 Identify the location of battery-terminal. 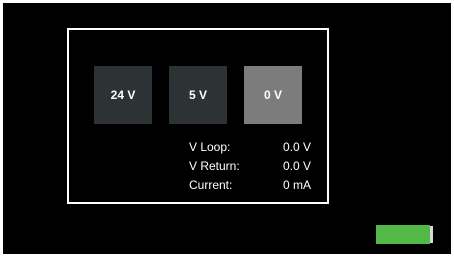
(431, 234).